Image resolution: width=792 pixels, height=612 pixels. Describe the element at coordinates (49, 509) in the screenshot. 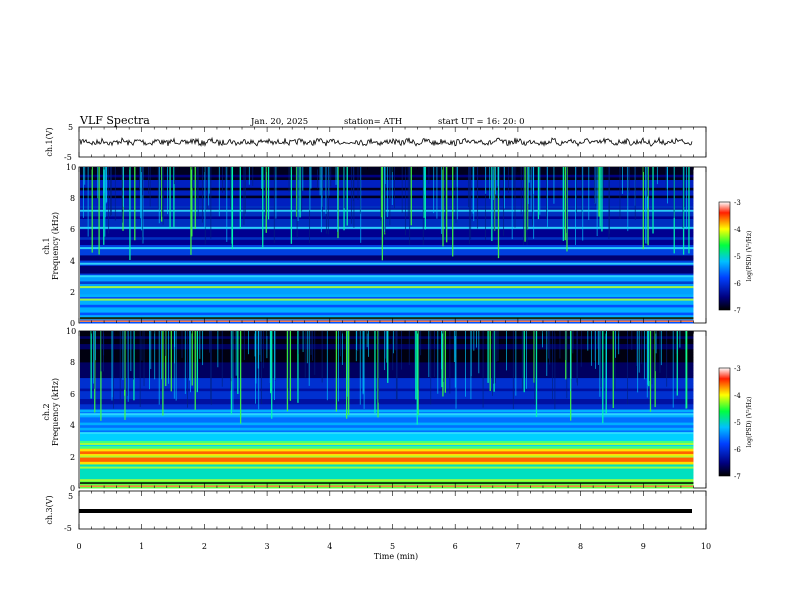

I see `ch3-waveform-ylabel: ch.3(V)` at that location.